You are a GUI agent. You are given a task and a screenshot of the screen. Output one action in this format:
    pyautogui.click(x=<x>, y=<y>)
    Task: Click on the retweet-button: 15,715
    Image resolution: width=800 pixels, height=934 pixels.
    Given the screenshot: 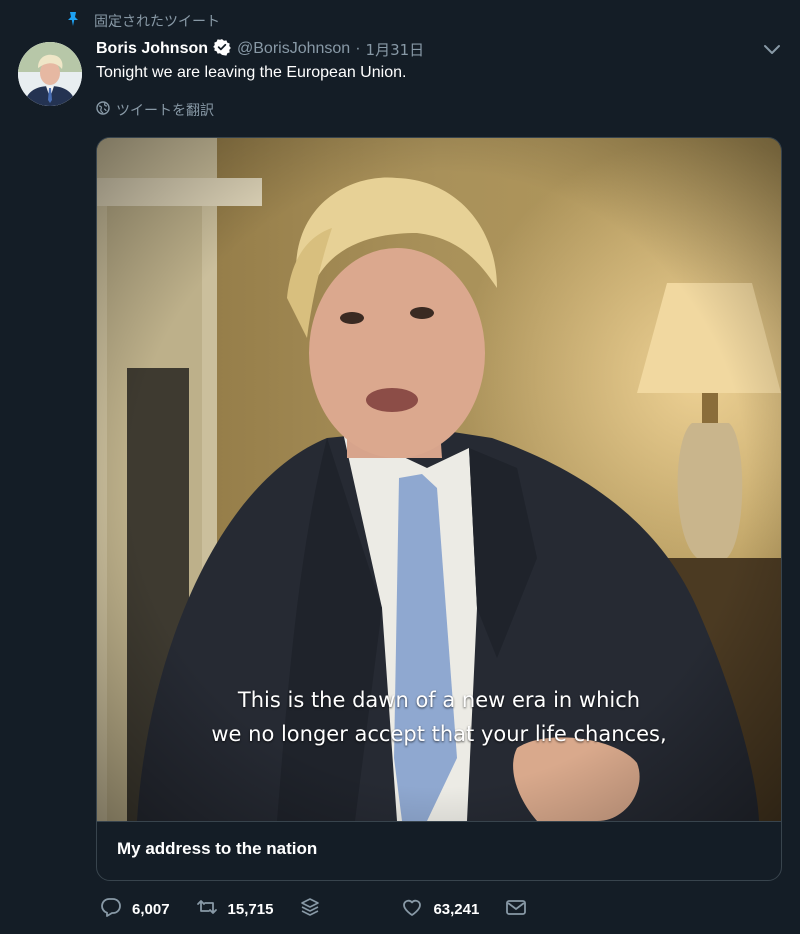 What is the action you would take?
    pyautogui.click(x=235, y=909)
    